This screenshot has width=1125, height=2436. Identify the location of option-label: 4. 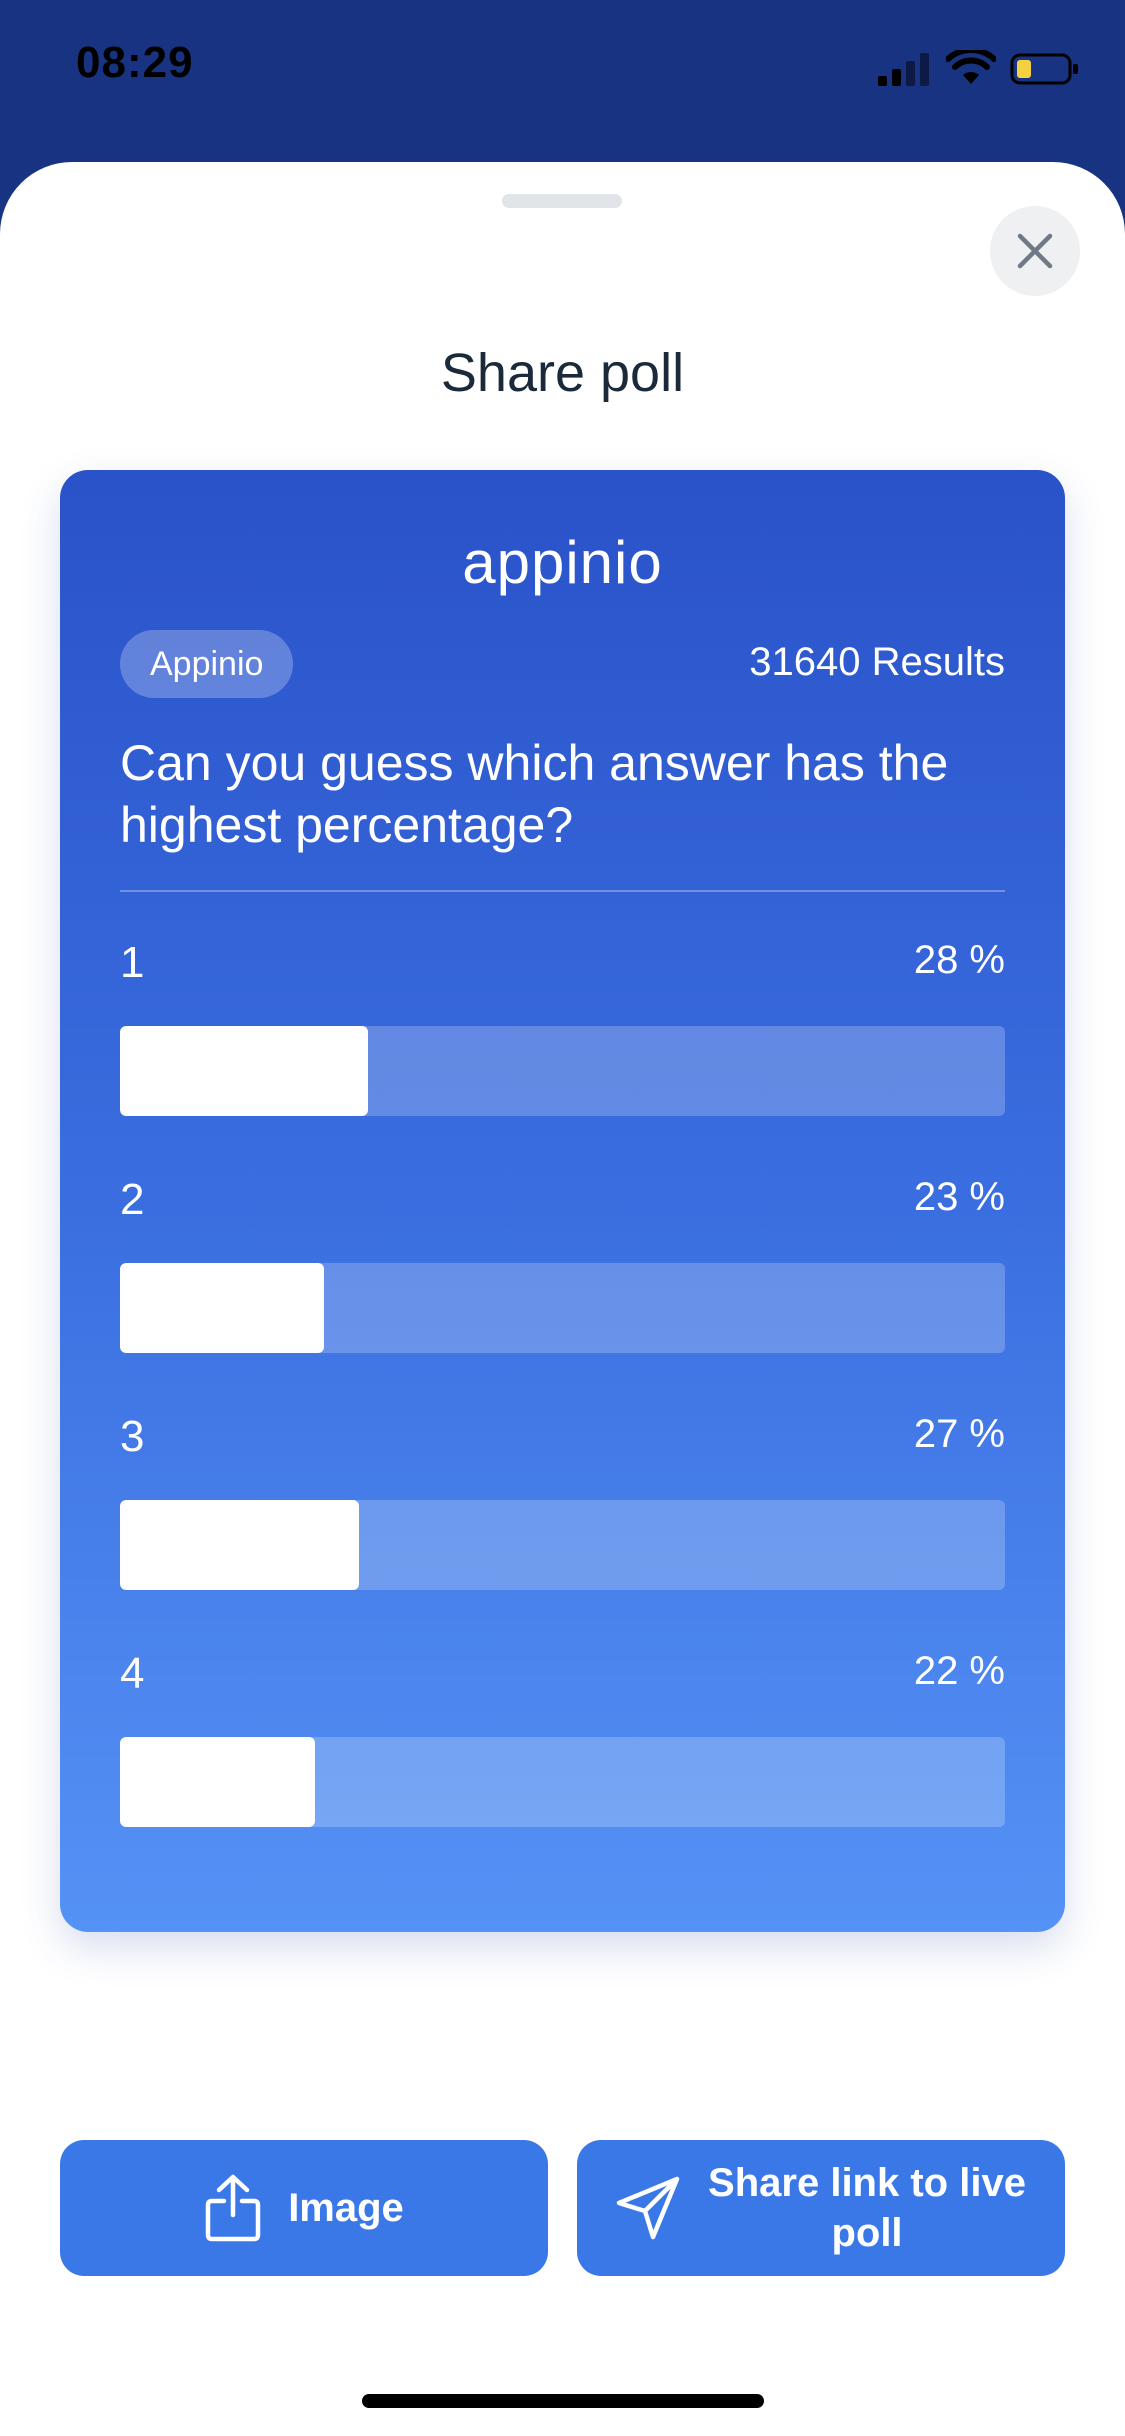
(132, 1673).